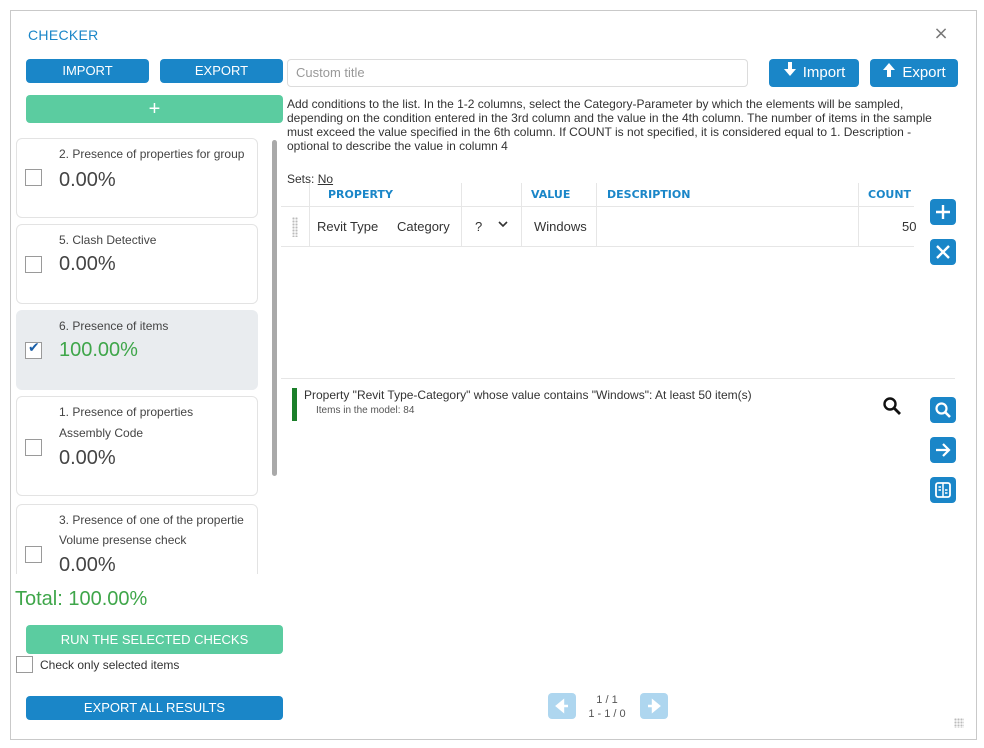 This screenshot has width=984, height=748. I want to click on result-status-bar, so click(294, 404).